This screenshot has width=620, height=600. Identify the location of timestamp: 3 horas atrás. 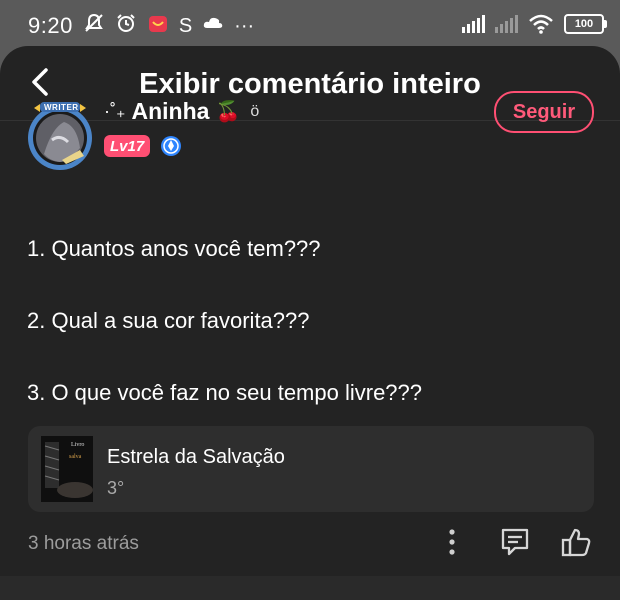
(83, 543).